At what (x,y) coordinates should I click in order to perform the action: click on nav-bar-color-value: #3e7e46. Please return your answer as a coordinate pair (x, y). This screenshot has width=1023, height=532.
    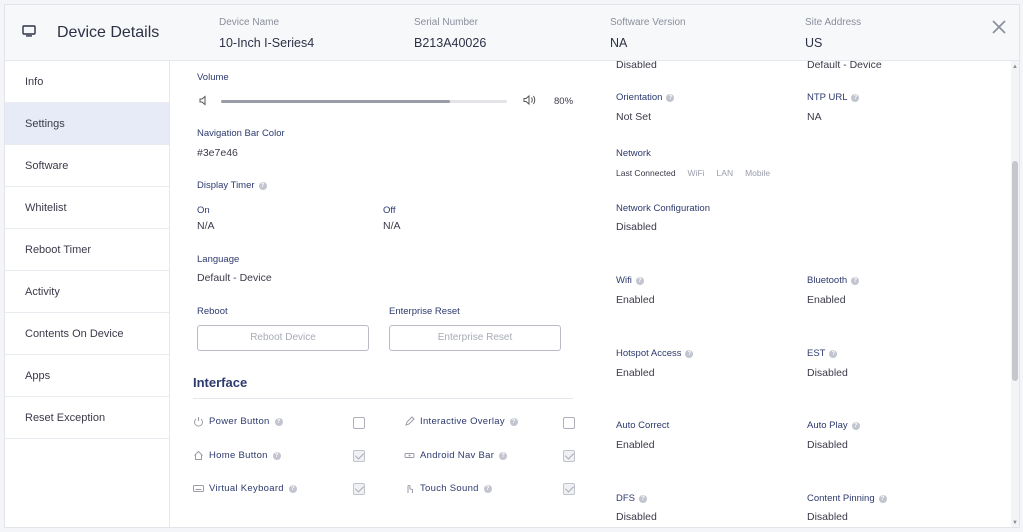
    Looking at the image, I should click on (217, 153).